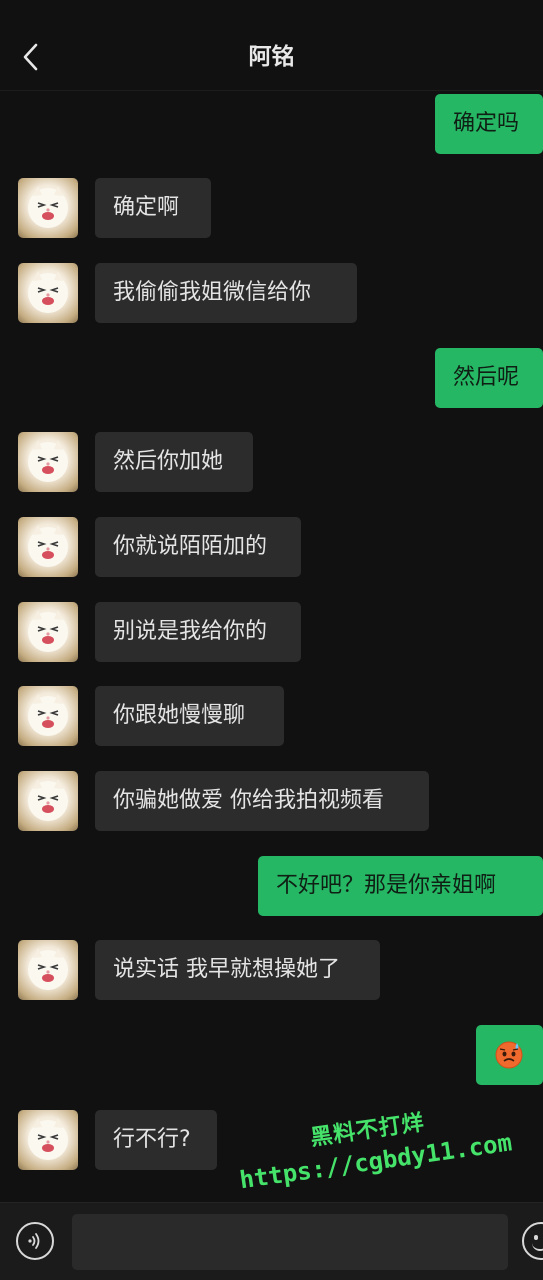  Describe the element at coordinates (156, 1140) in the screenshot. I see `message-bubble: 行不行?` at that location.